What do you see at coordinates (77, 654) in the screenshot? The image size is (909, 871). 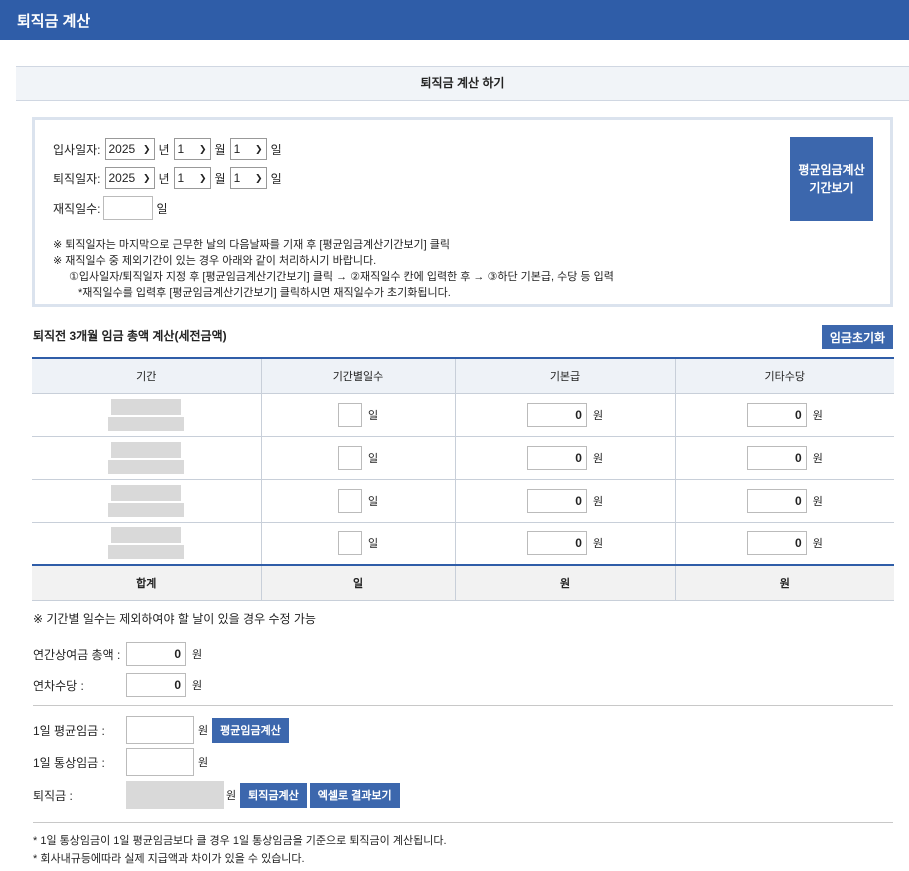 I see `bonus-label: 연간상여금 총액 :` at bounding box center [77, 654].